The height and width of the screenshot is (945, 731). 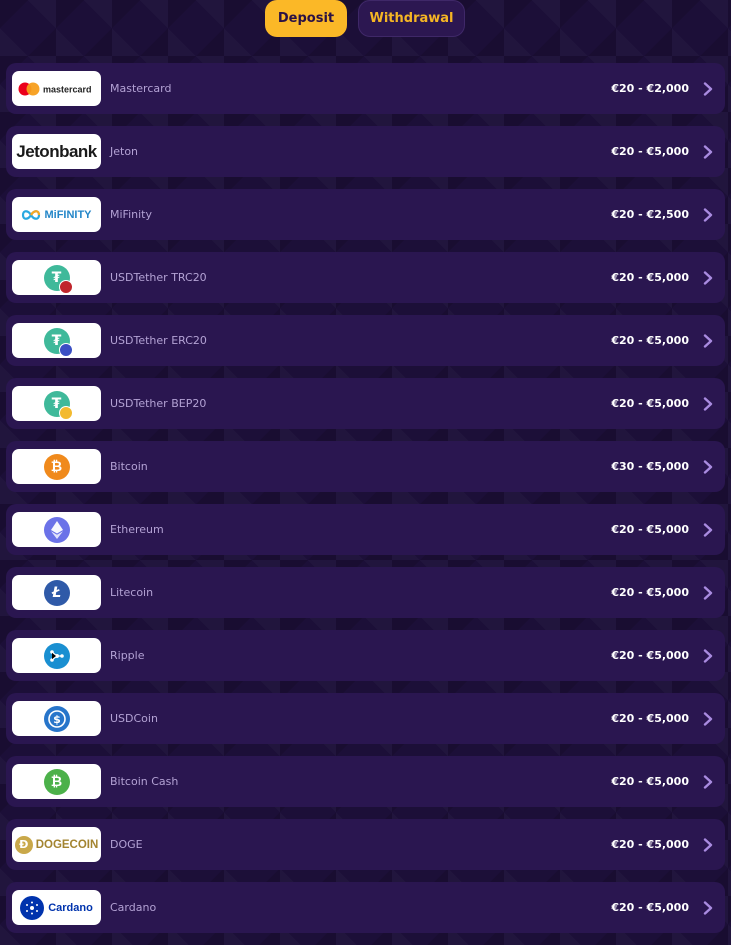 What do you see at coordinates (70, 907) in the screenshot?
I see `cardano-logo-text: Cardano` at bounding box center [70, 907].